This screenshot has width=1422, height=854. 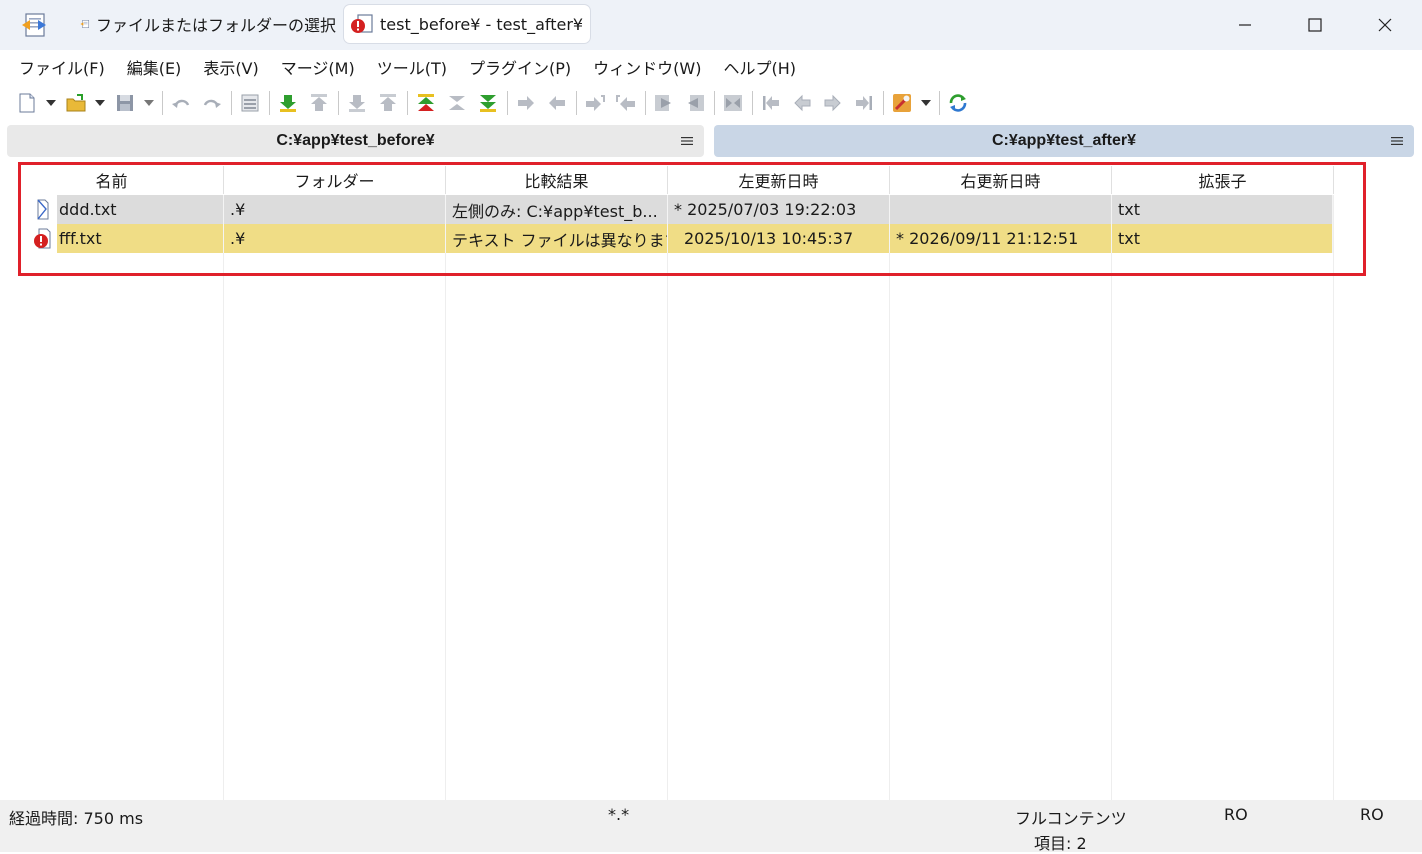 I want to click on redo-icon, so click(x=212, y=103).